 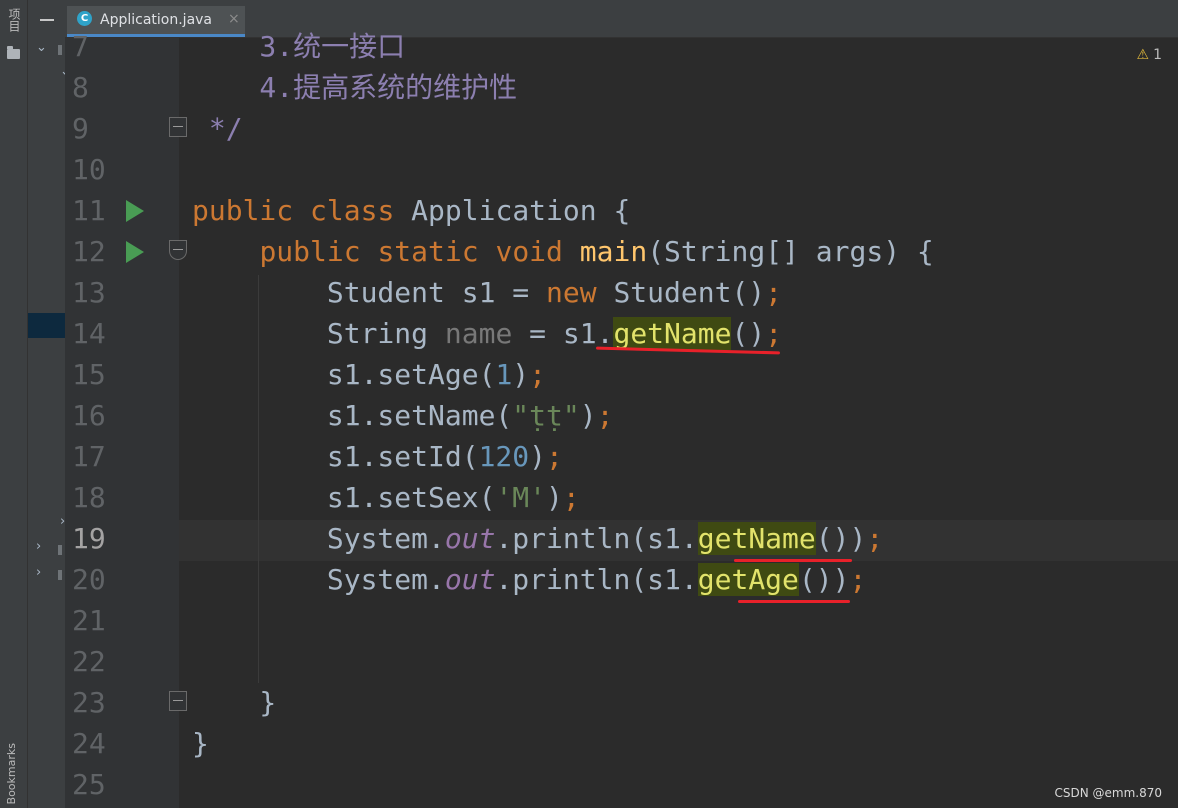 What do you see at coordinates (589, 497) in the screenshot?
I see `code-line: 18 s1.setSex('M');` at bounding box center [589, 497].